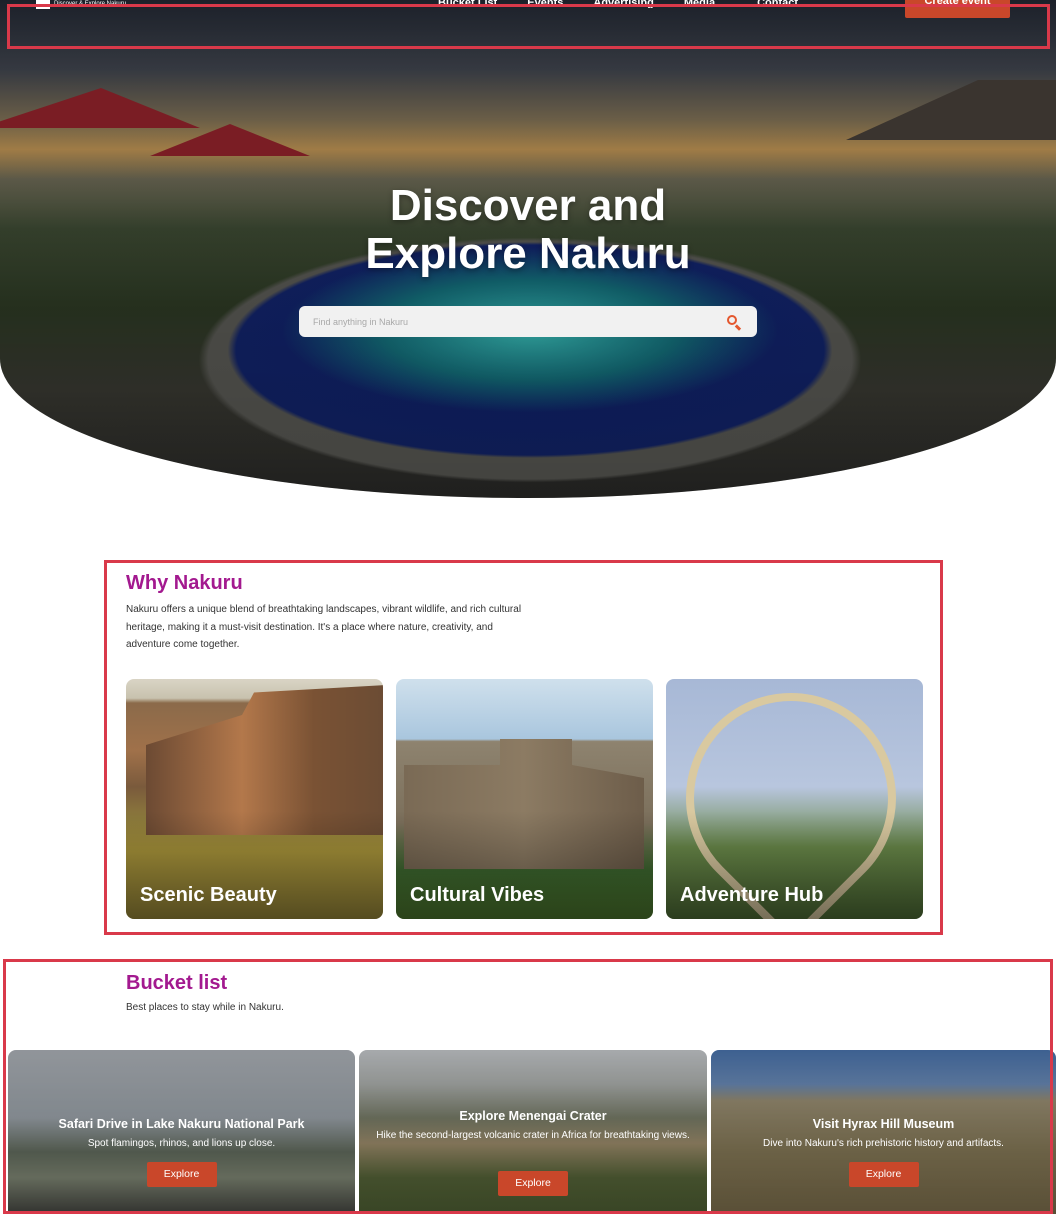 This screenshot has width=1056, height=1214. What do you see at coordinates (752, 895) in the screenshot?
I see `card-label: Adventure Hub` at bounding box center [752, 895].